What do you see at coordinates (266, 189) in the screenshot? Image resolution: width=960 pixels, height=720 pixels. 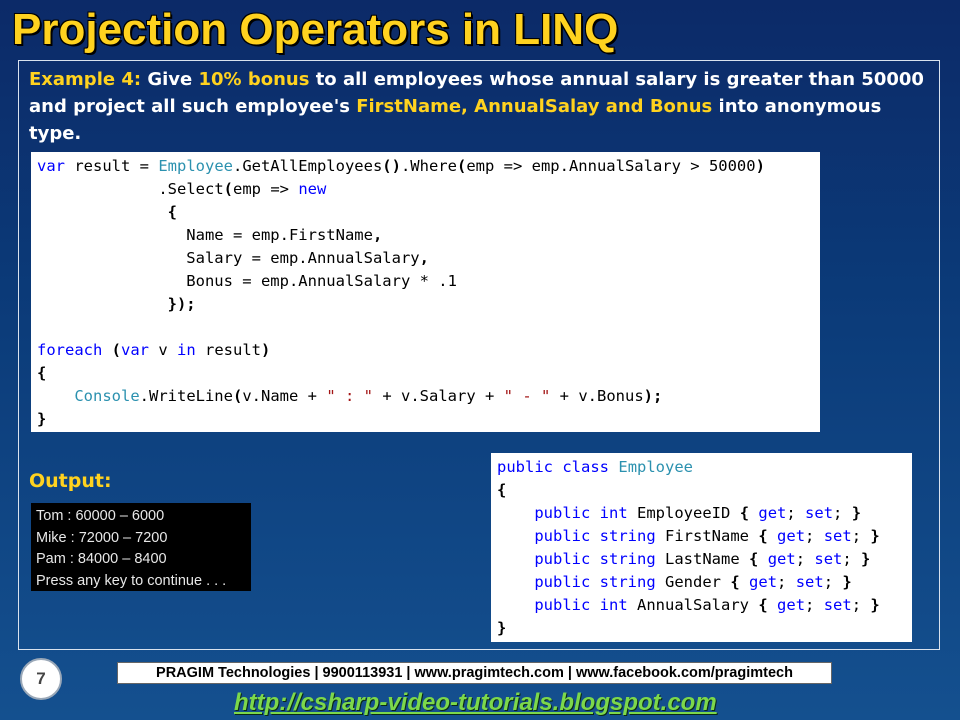 I see `code-text: emp =>` at bounding box center [266, 189].